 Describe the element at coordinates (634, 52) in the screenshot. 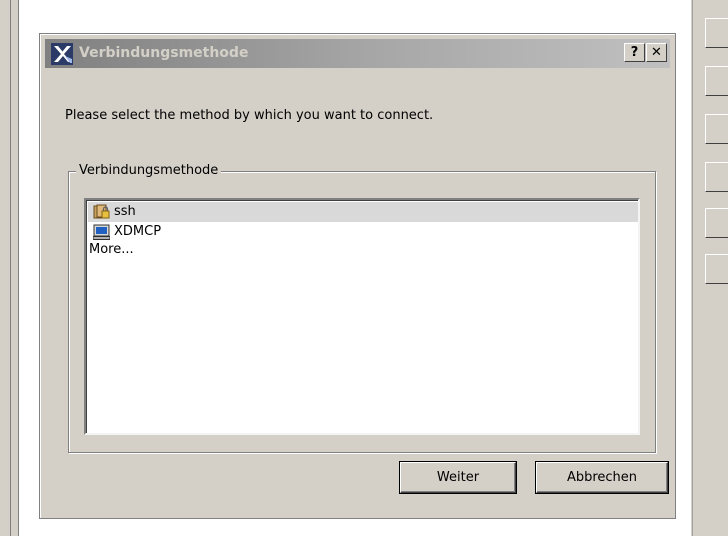

I see `help-button: ?` at that location.